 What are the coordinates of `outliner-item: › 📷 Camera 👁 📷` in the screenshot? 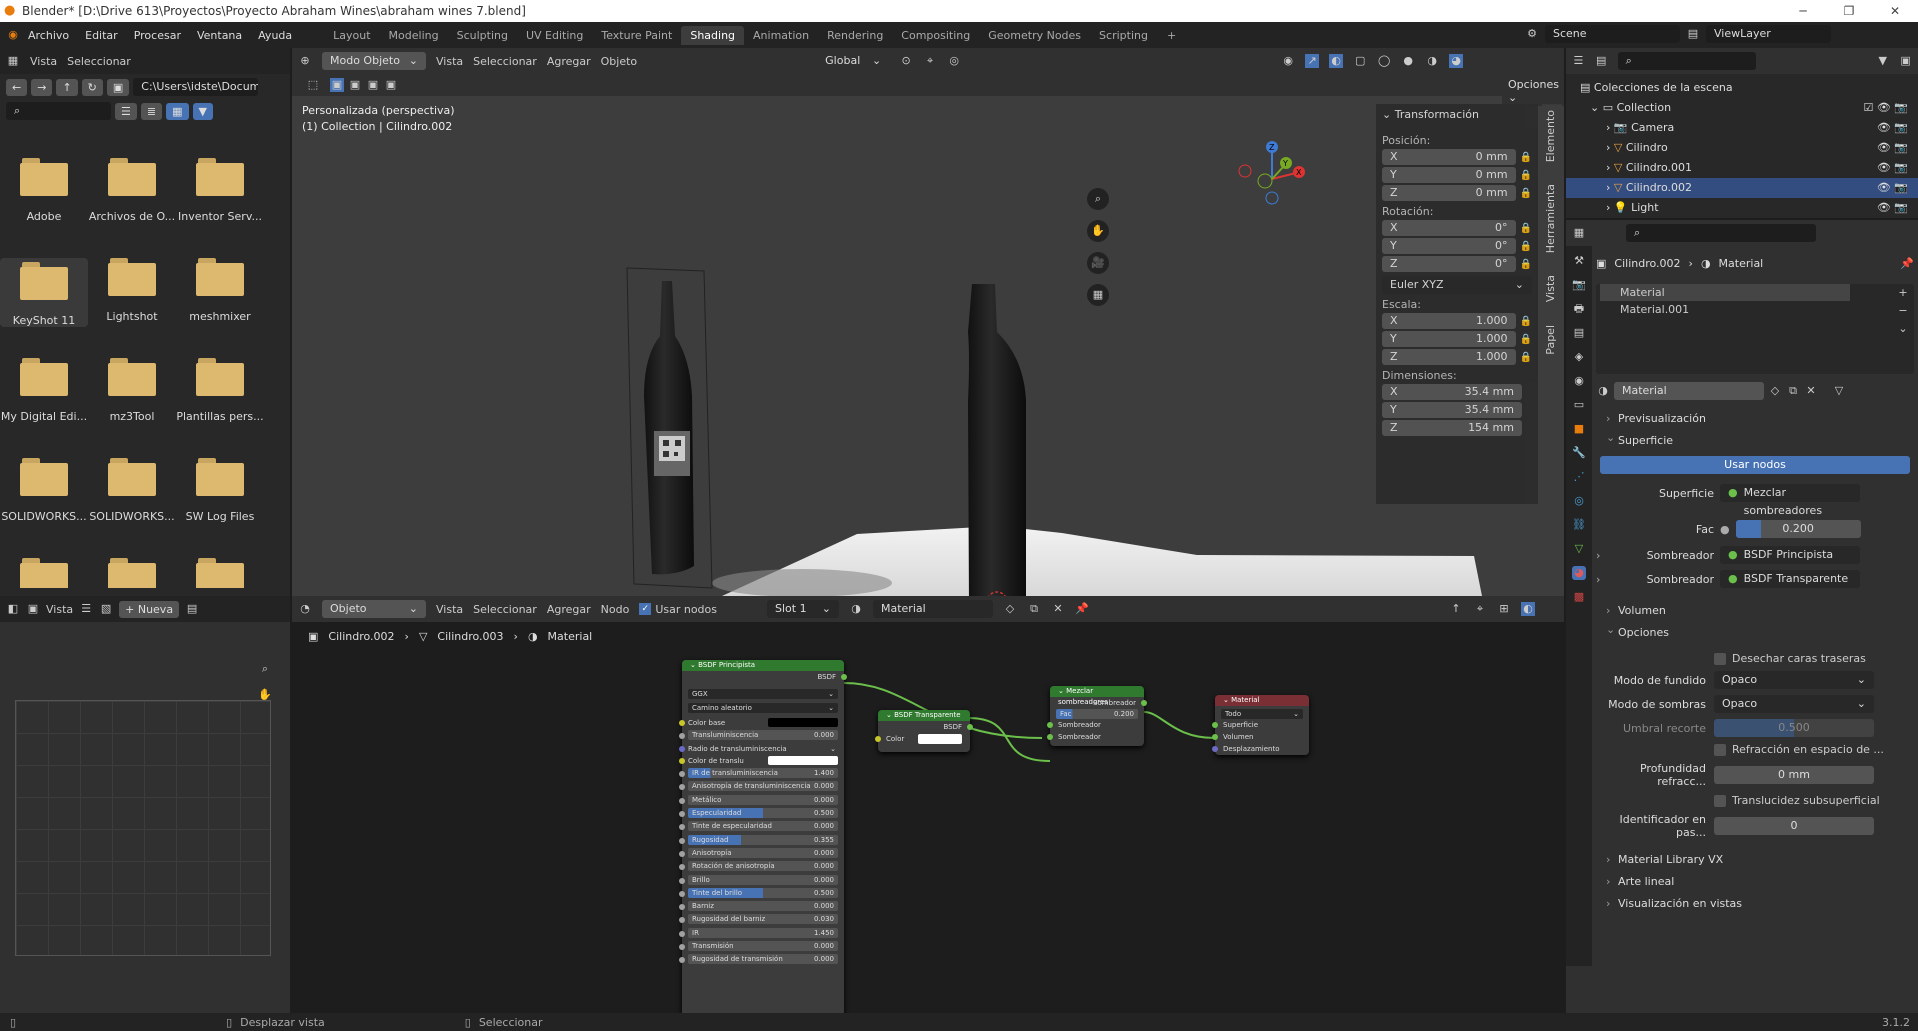 It's located at (1742, 128).